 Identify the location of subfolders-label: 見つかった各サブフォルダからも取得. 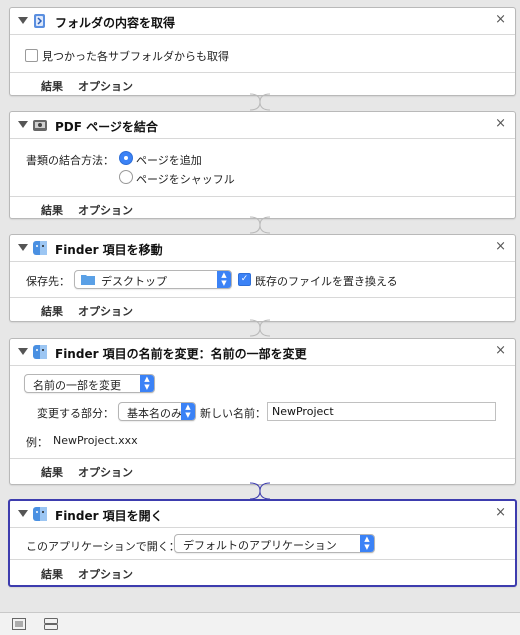
(135, 56).